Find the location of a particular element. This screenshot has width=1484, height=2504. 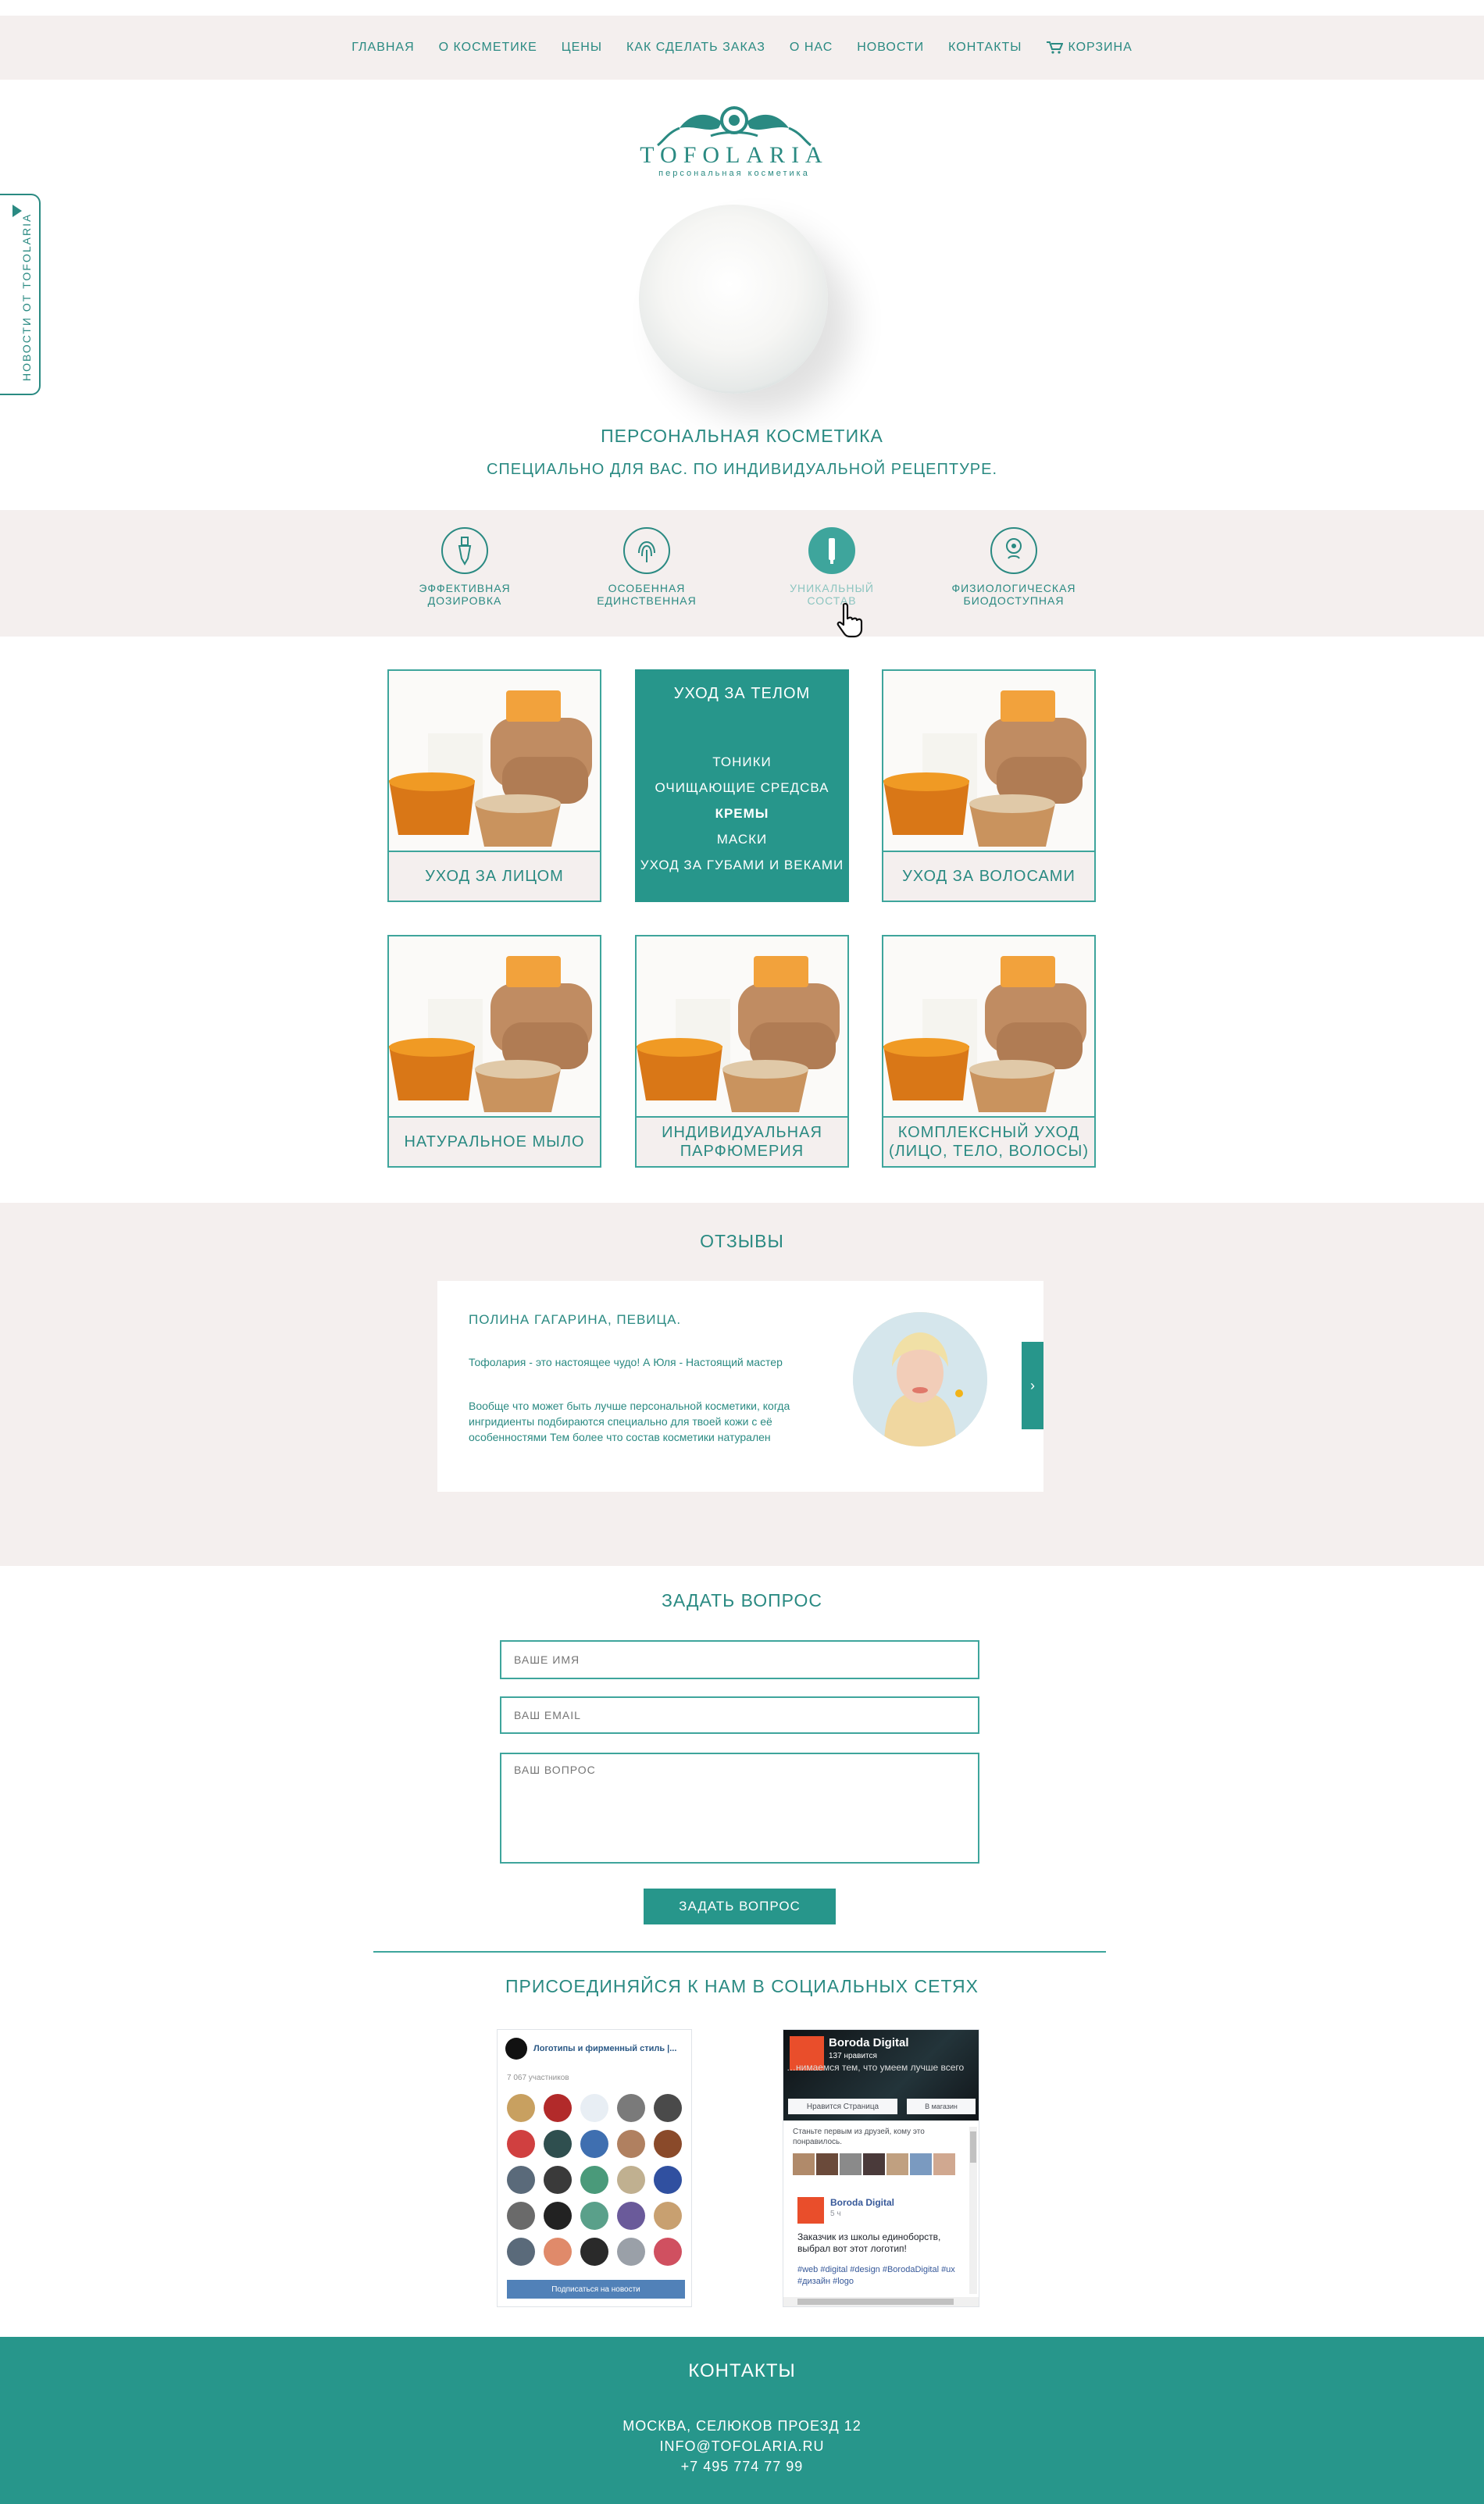

fb-page-likes: 137 нравится is located at coordinates (853, 2056).